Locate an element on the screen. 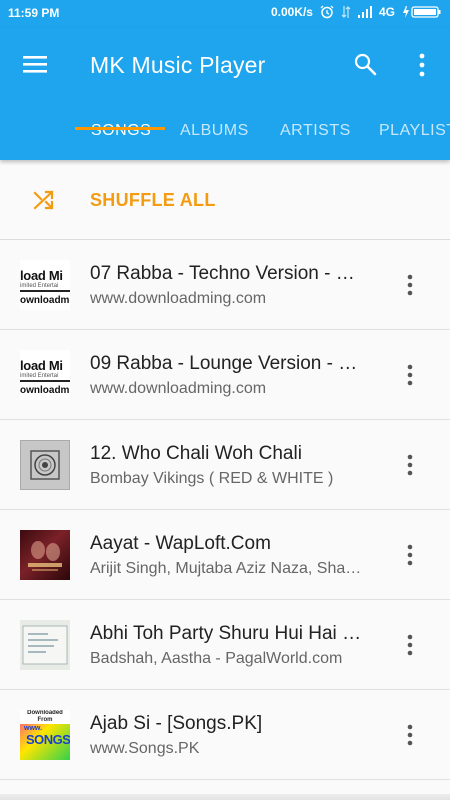 The width and height of the screenshot is (450, 800). movie-poster-image is located at coordinates (45, 556).